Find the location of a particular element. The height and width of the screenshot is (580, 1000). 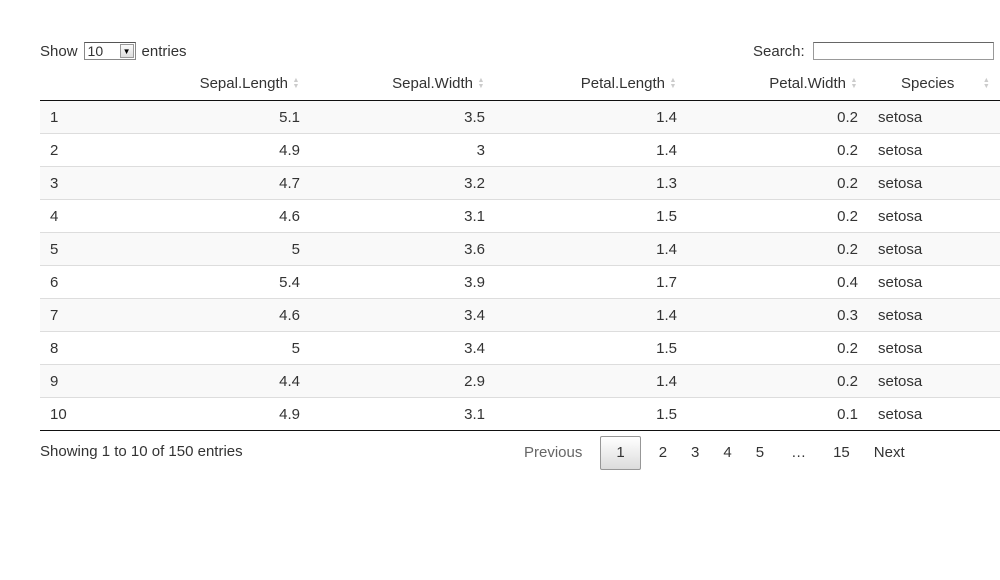

table-info: Showing 1 to 10 of 150 entries is located at coordinates (141, 451).